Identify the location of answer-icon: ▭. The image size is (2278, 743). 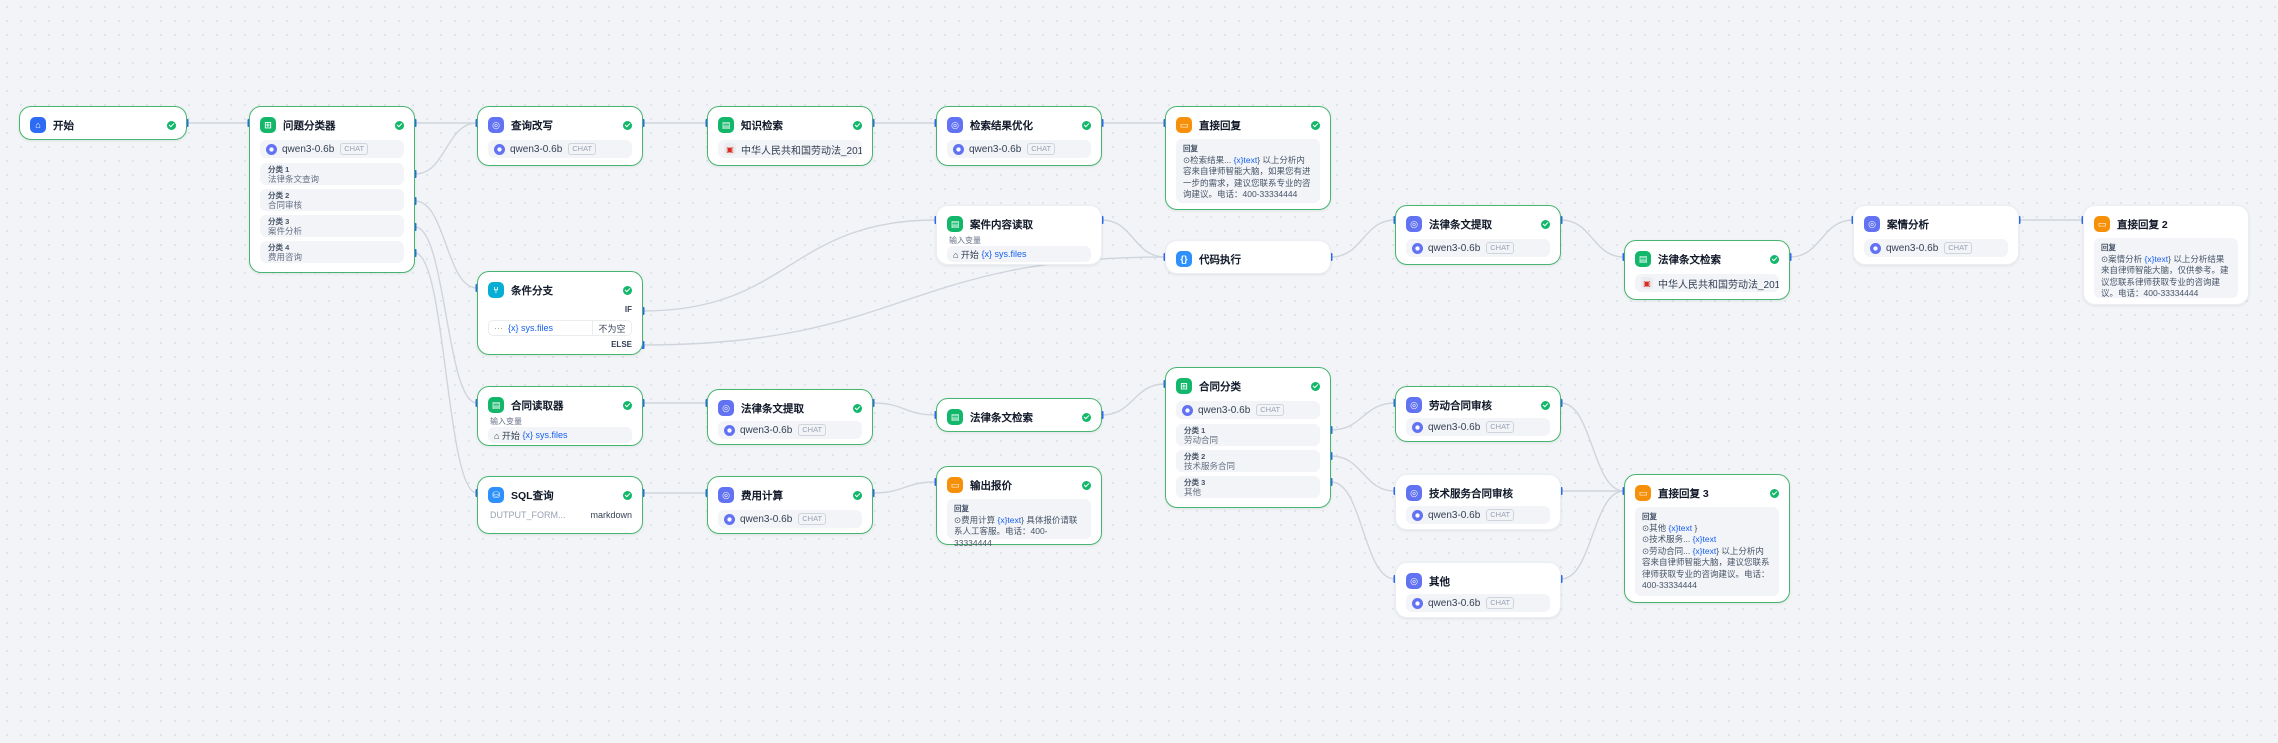
(2102, 224).